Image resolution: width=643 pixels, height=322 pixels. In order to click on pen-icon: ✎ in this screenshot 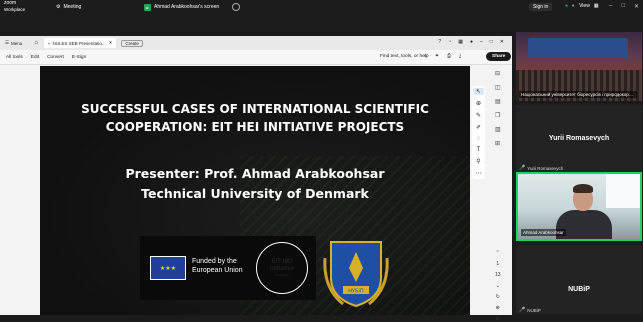, I will do `click(478, 115)`.